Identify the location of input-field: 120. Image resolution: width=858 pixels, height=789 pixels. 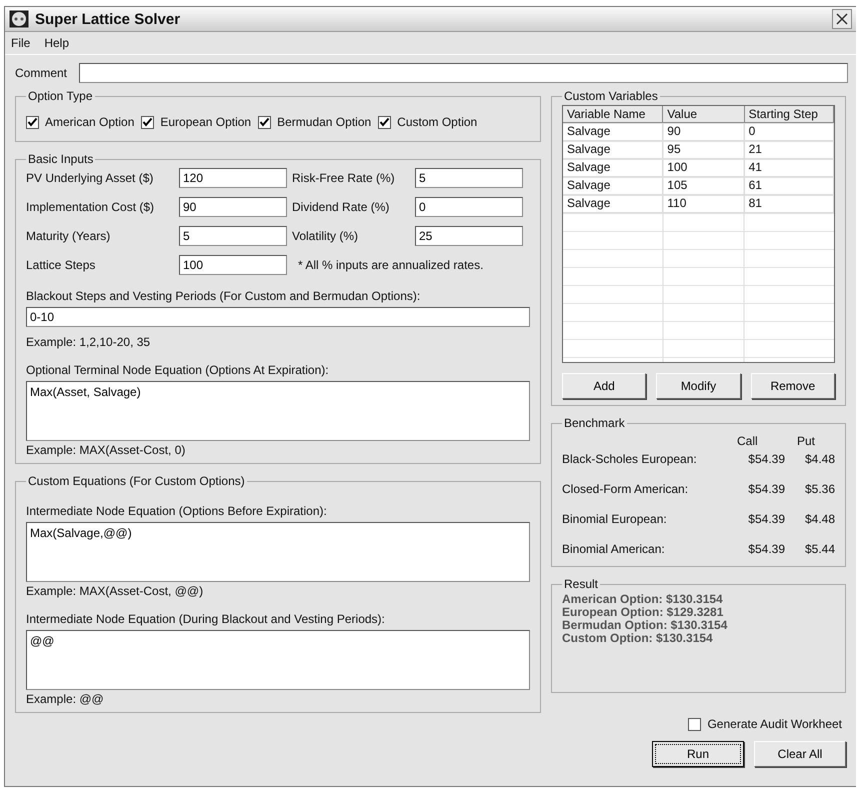
(233, 178).